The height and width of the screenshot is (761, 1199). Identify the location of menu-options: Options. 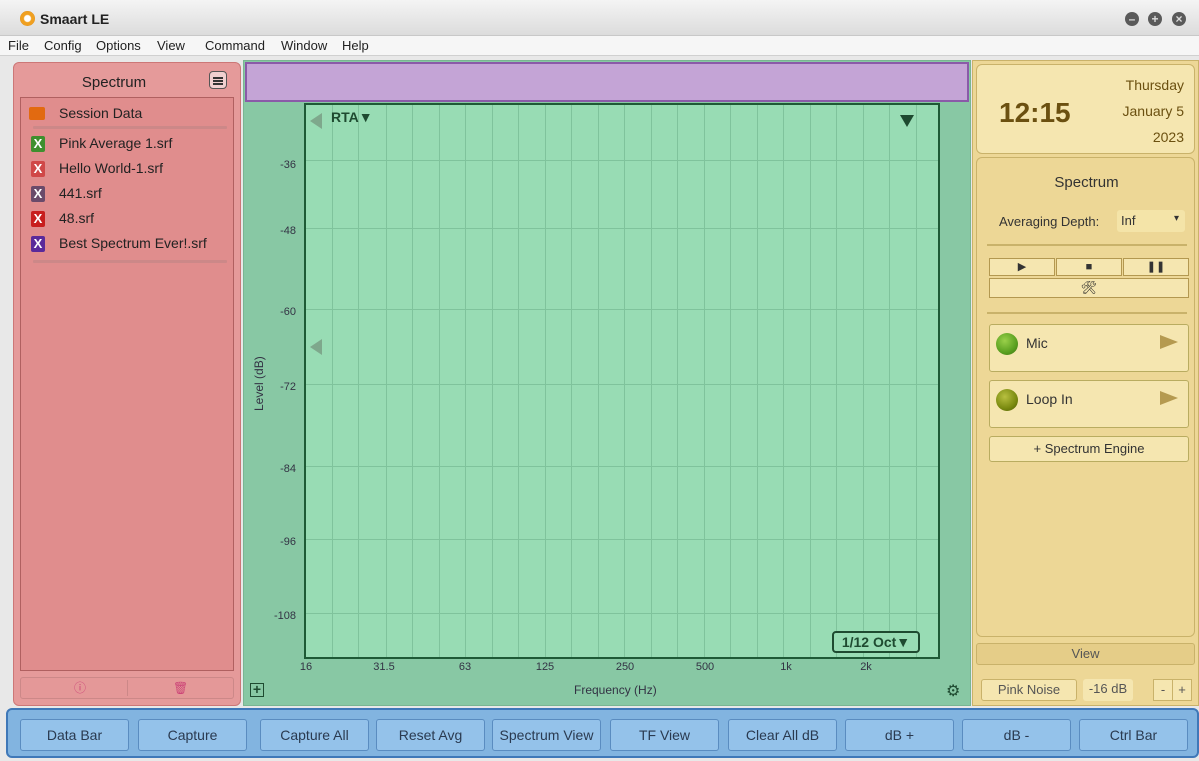
(118, 45).